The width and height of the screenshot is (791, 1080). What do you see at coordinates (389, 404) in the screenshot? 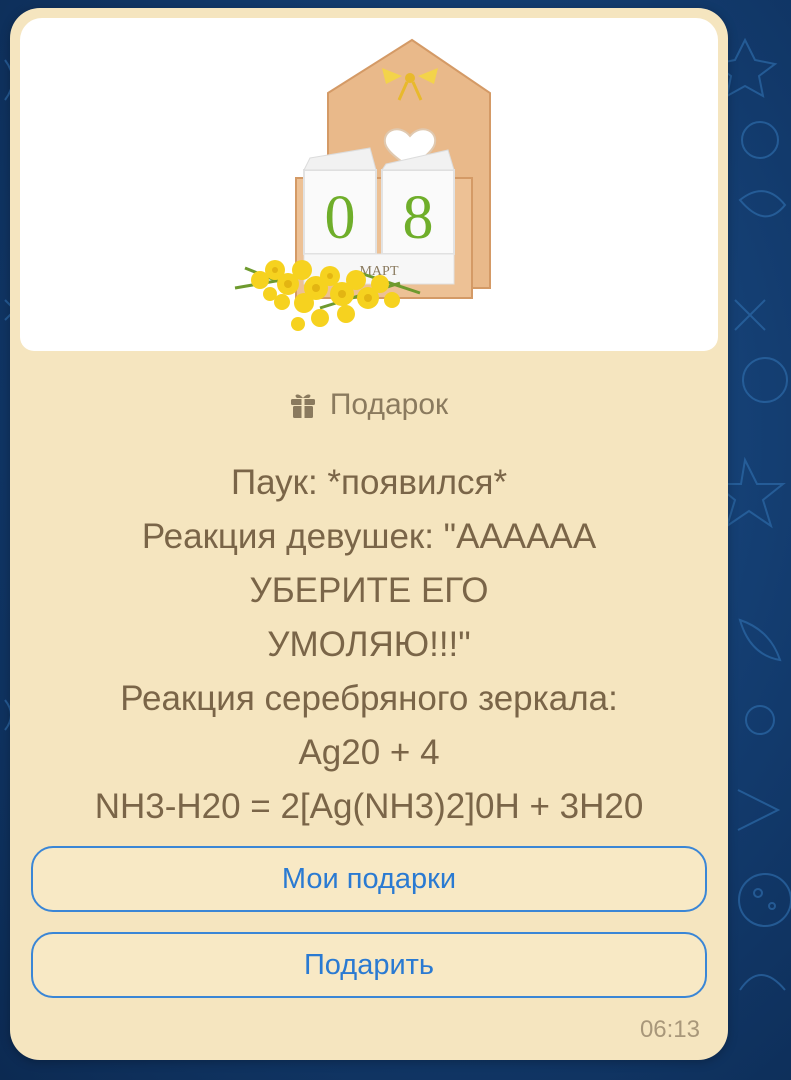
I see `gift-header-label: Подарок` at bounding box center [389, 404].